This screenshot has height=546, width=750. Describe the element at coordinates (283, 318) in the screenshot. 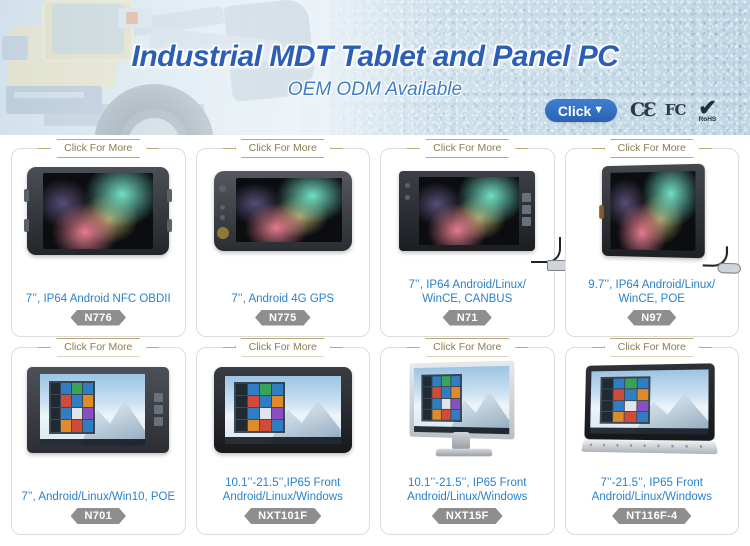

I see `product-code-badge: N775` at that location.